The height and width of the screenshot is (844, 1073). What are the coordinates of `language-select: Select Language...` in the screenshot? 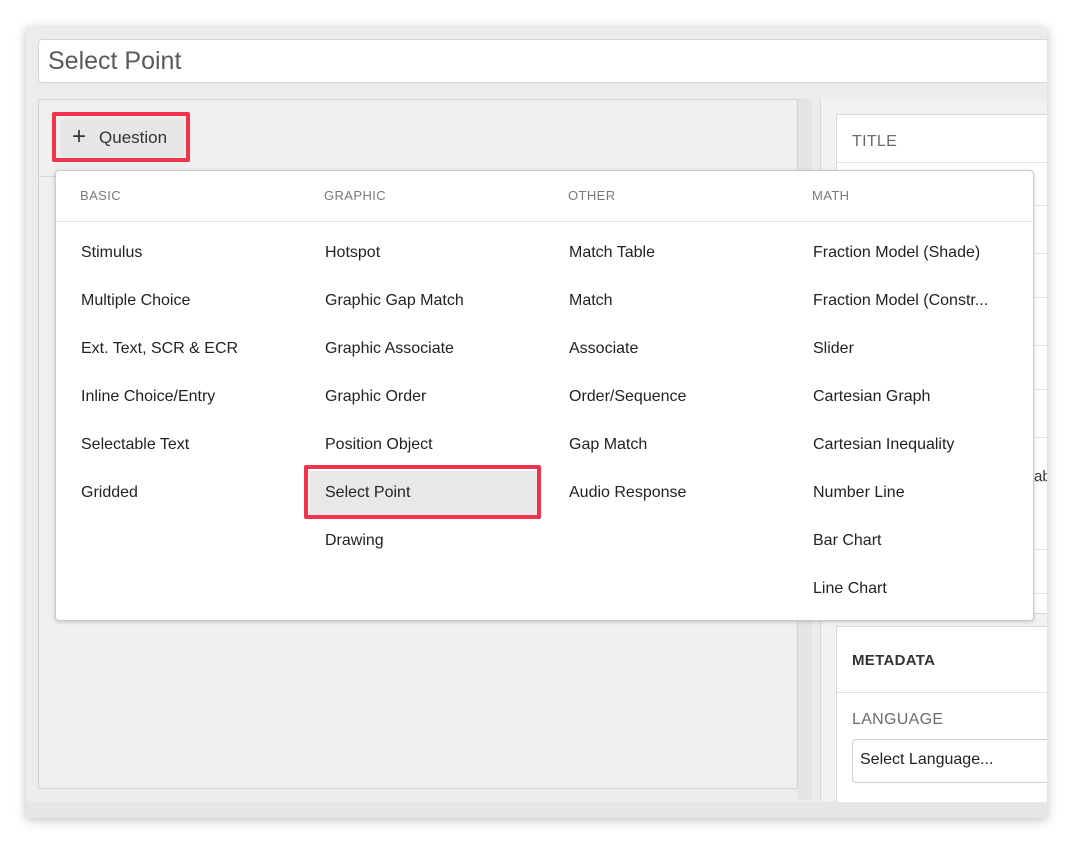 It's located at (949, 761).